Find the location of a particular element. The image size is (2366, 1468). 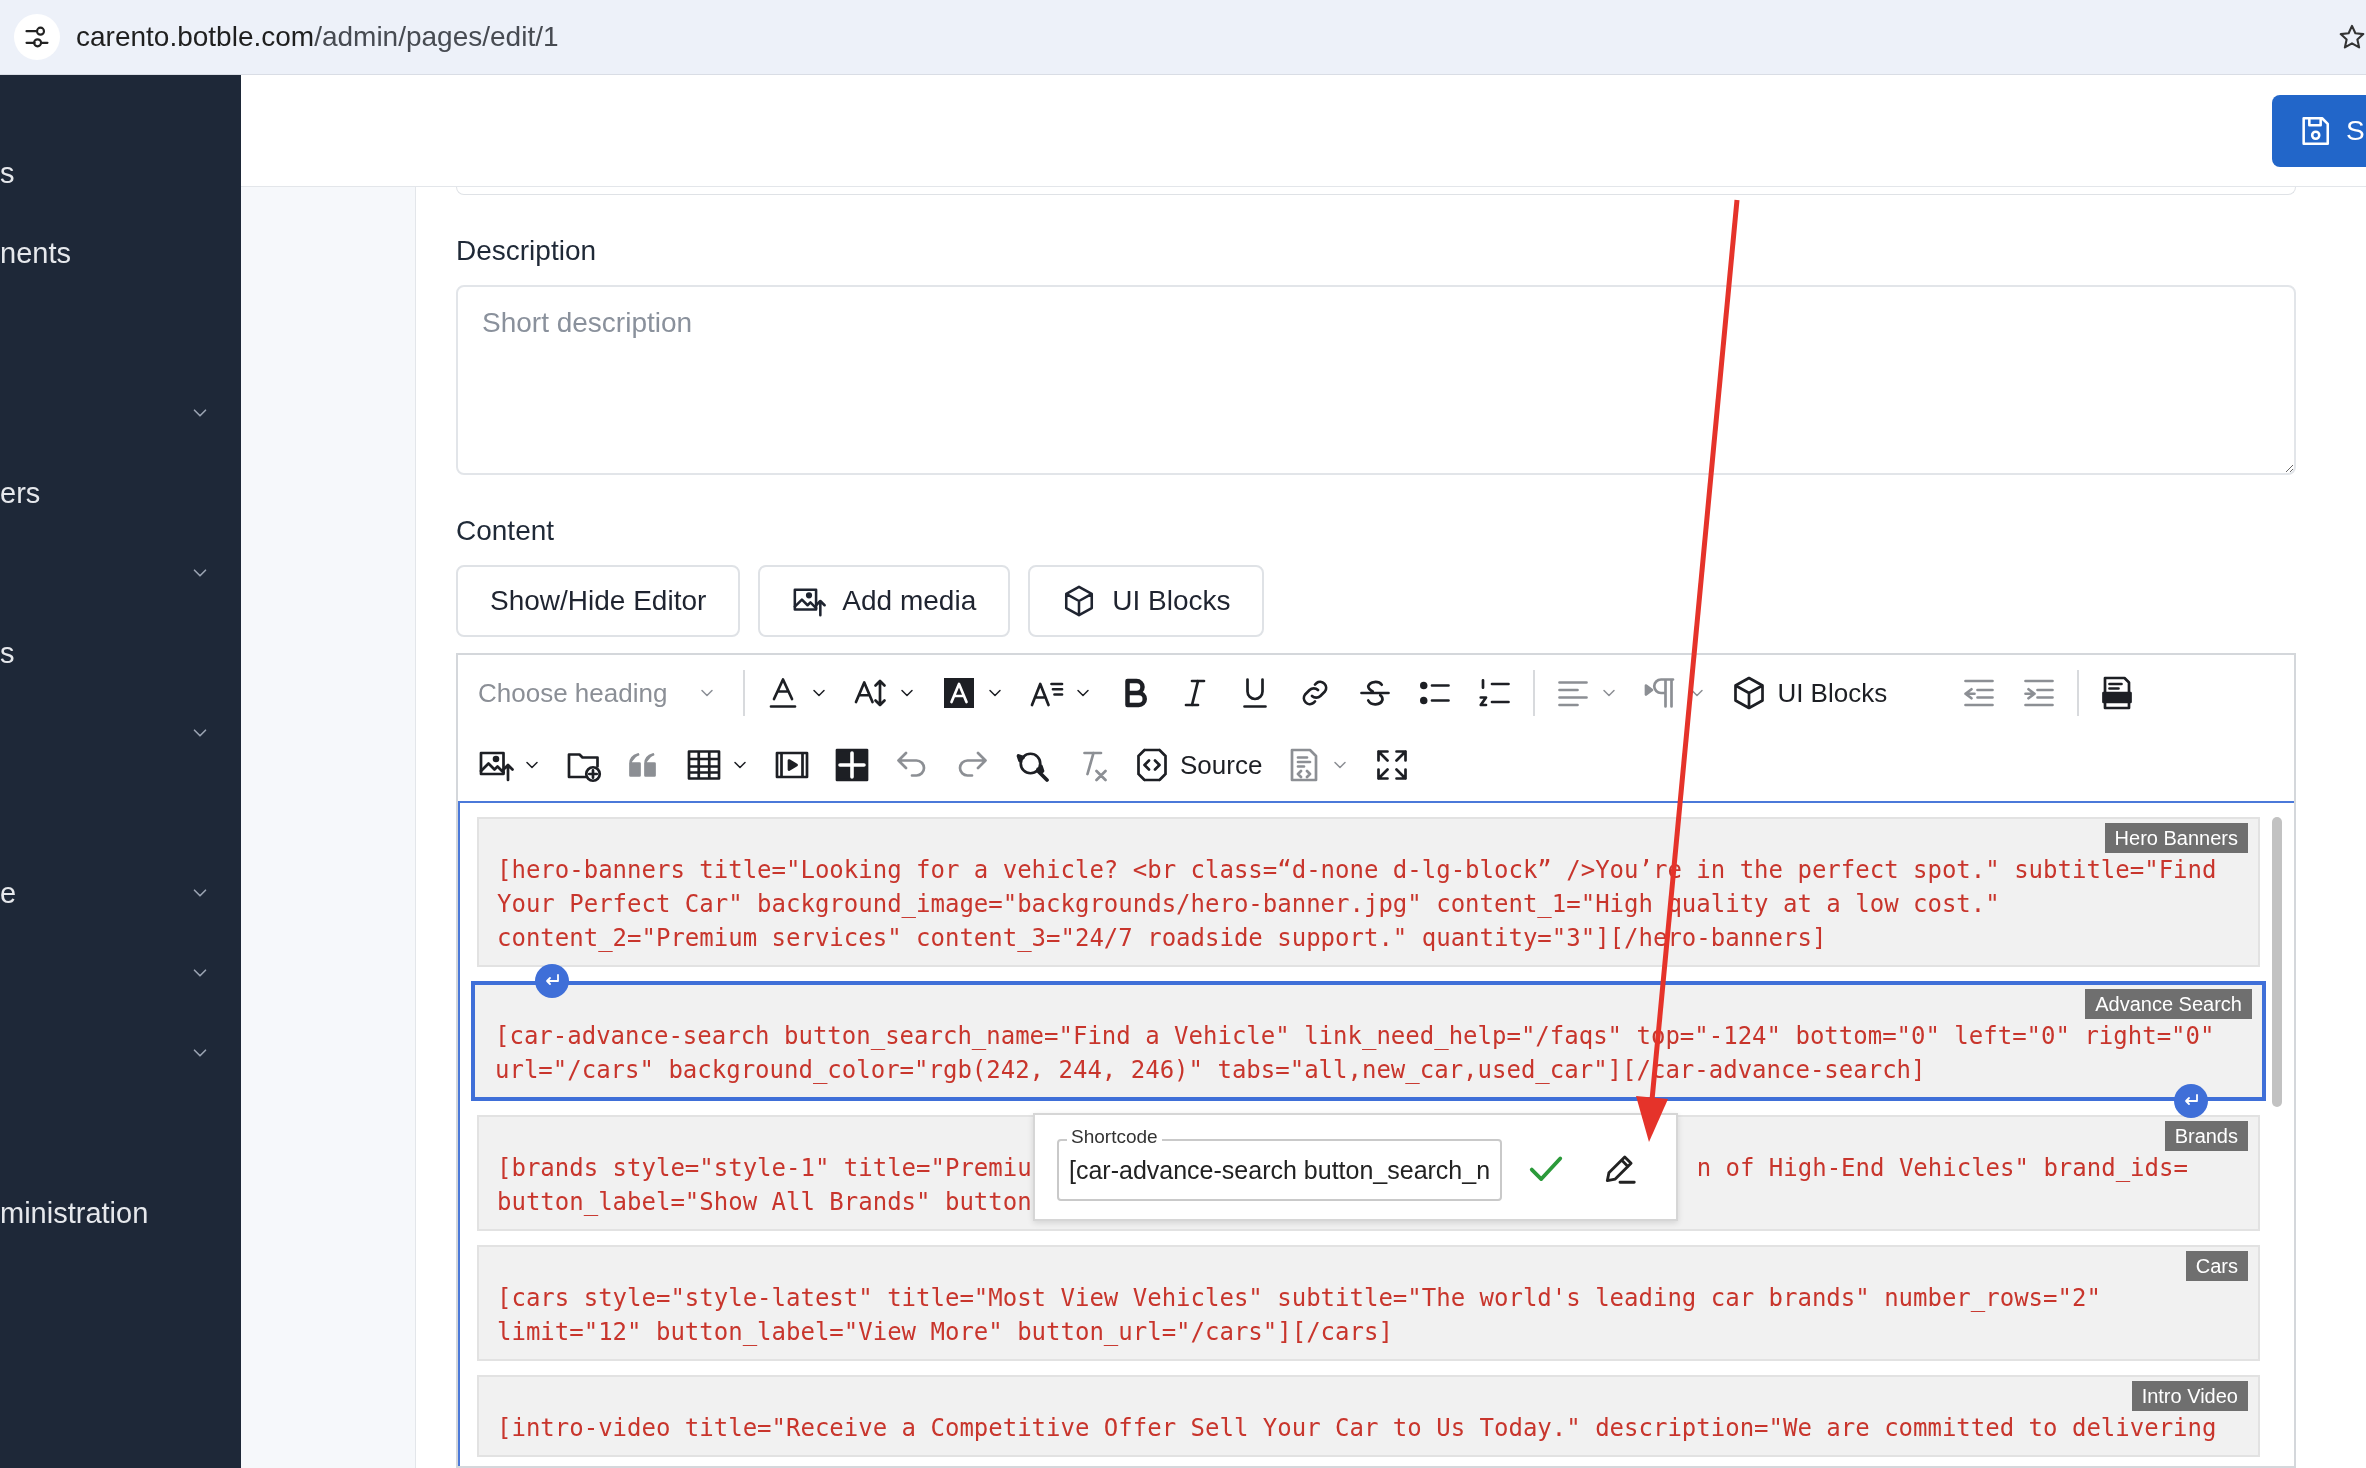

shortcode-block is located at coordinates (1368, 1041).